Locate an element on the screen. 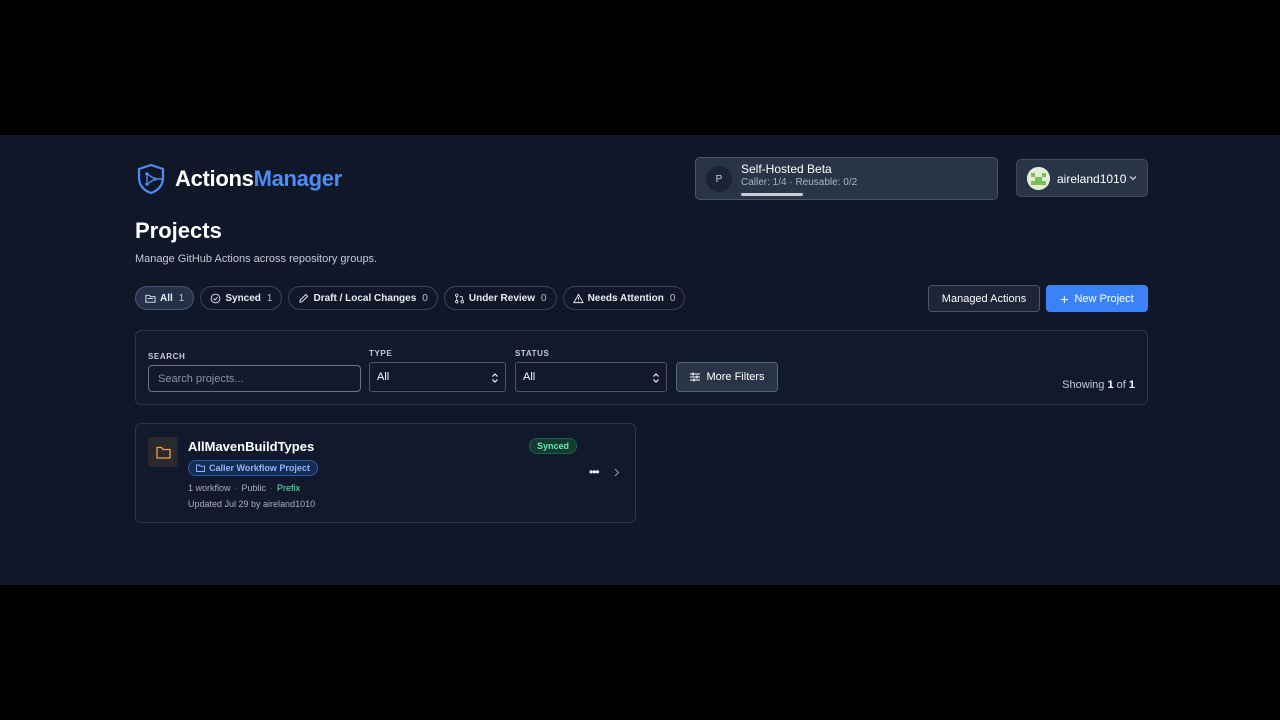 The height and width of the screenshot is (720, 1280). chip-all: All 1 is located at coordinates (165, 298).